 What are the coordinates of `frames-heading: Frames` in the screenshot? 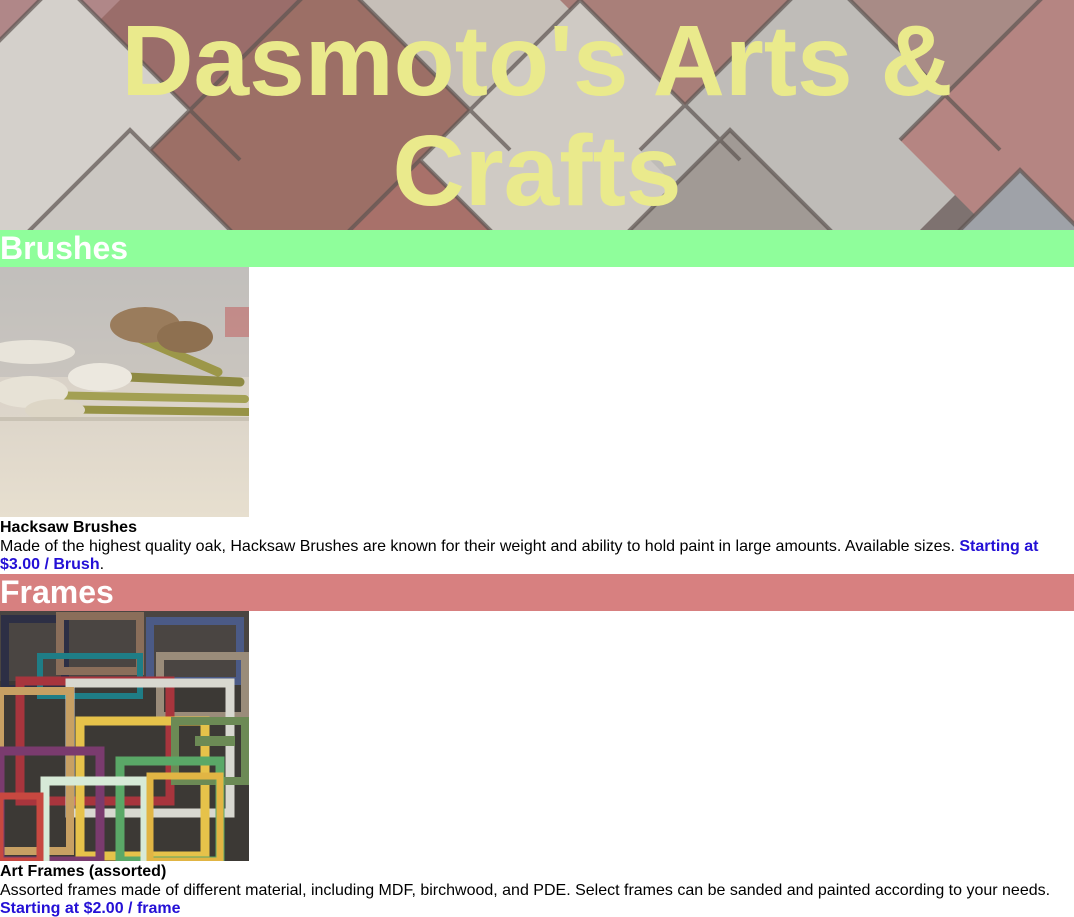 It's located at (537, 592).